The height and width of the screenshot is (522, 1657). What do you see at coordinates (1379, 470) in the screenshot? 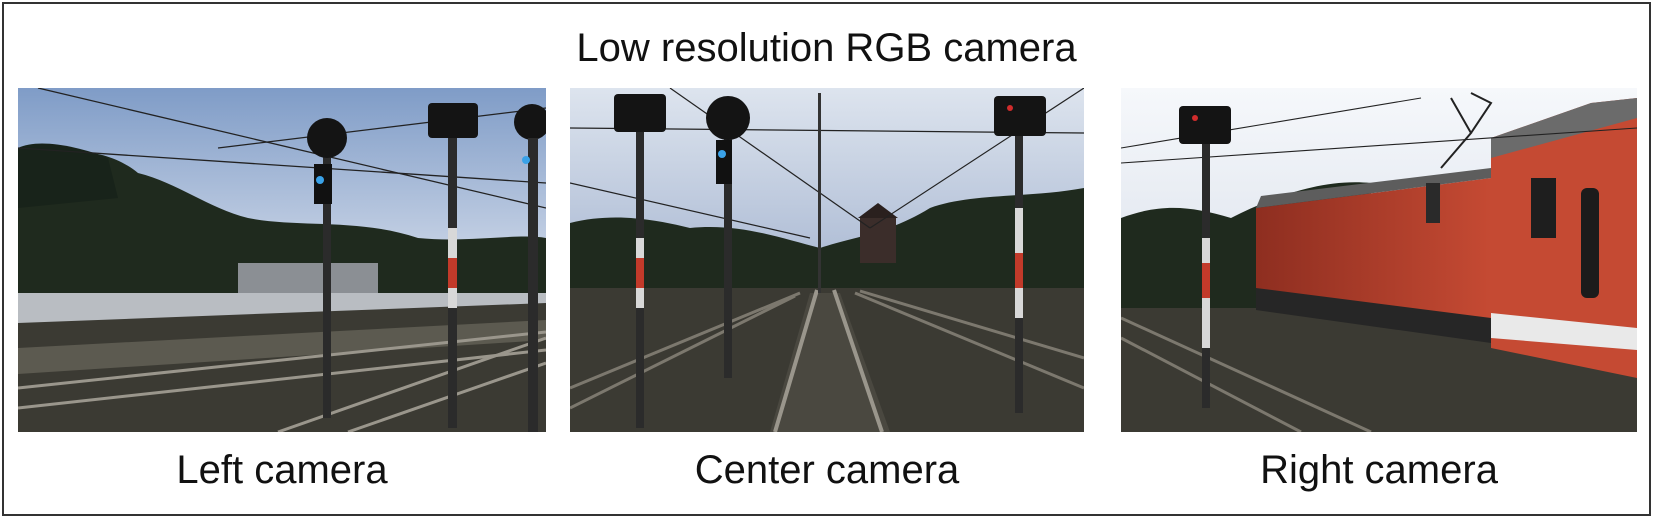
I see `right-camera-caption: Right camera` at bounding box center [1379, 470].